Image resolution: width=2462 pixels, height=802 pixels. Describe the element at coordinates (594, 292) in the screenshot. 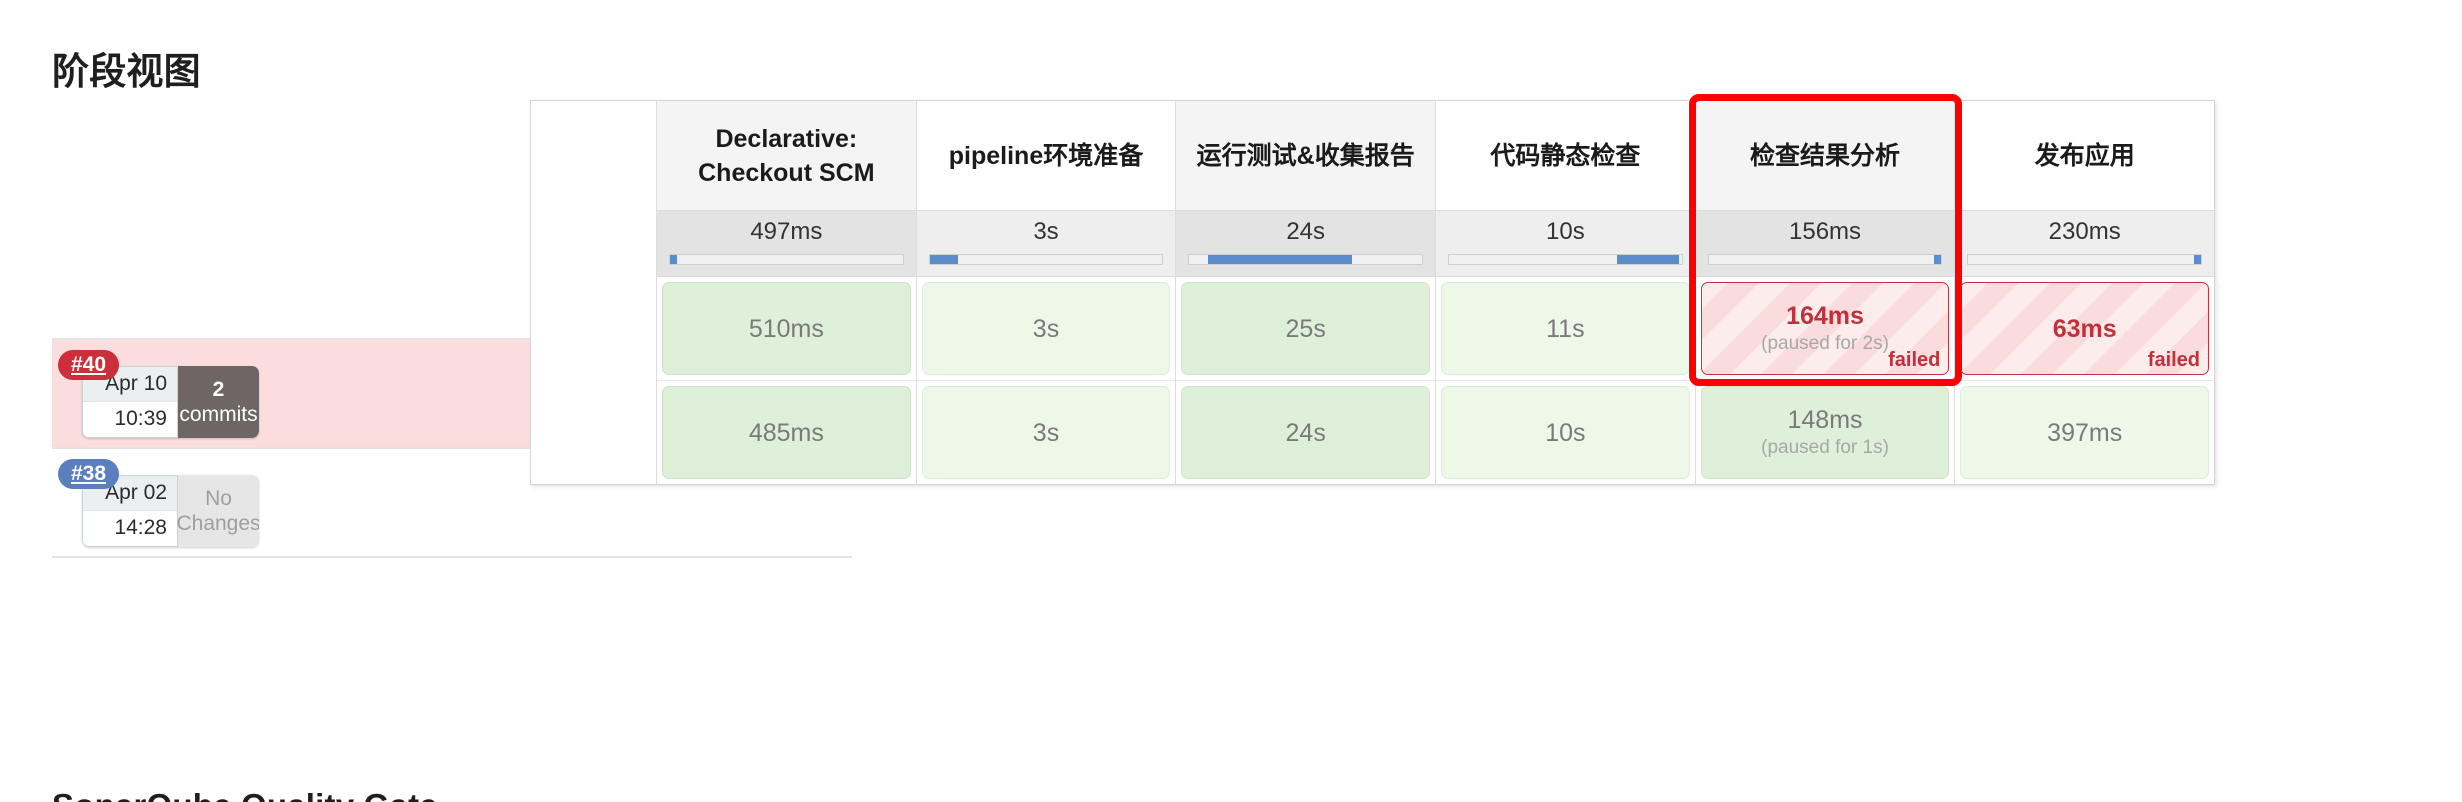

I see `stage-table-gutter` at that location.